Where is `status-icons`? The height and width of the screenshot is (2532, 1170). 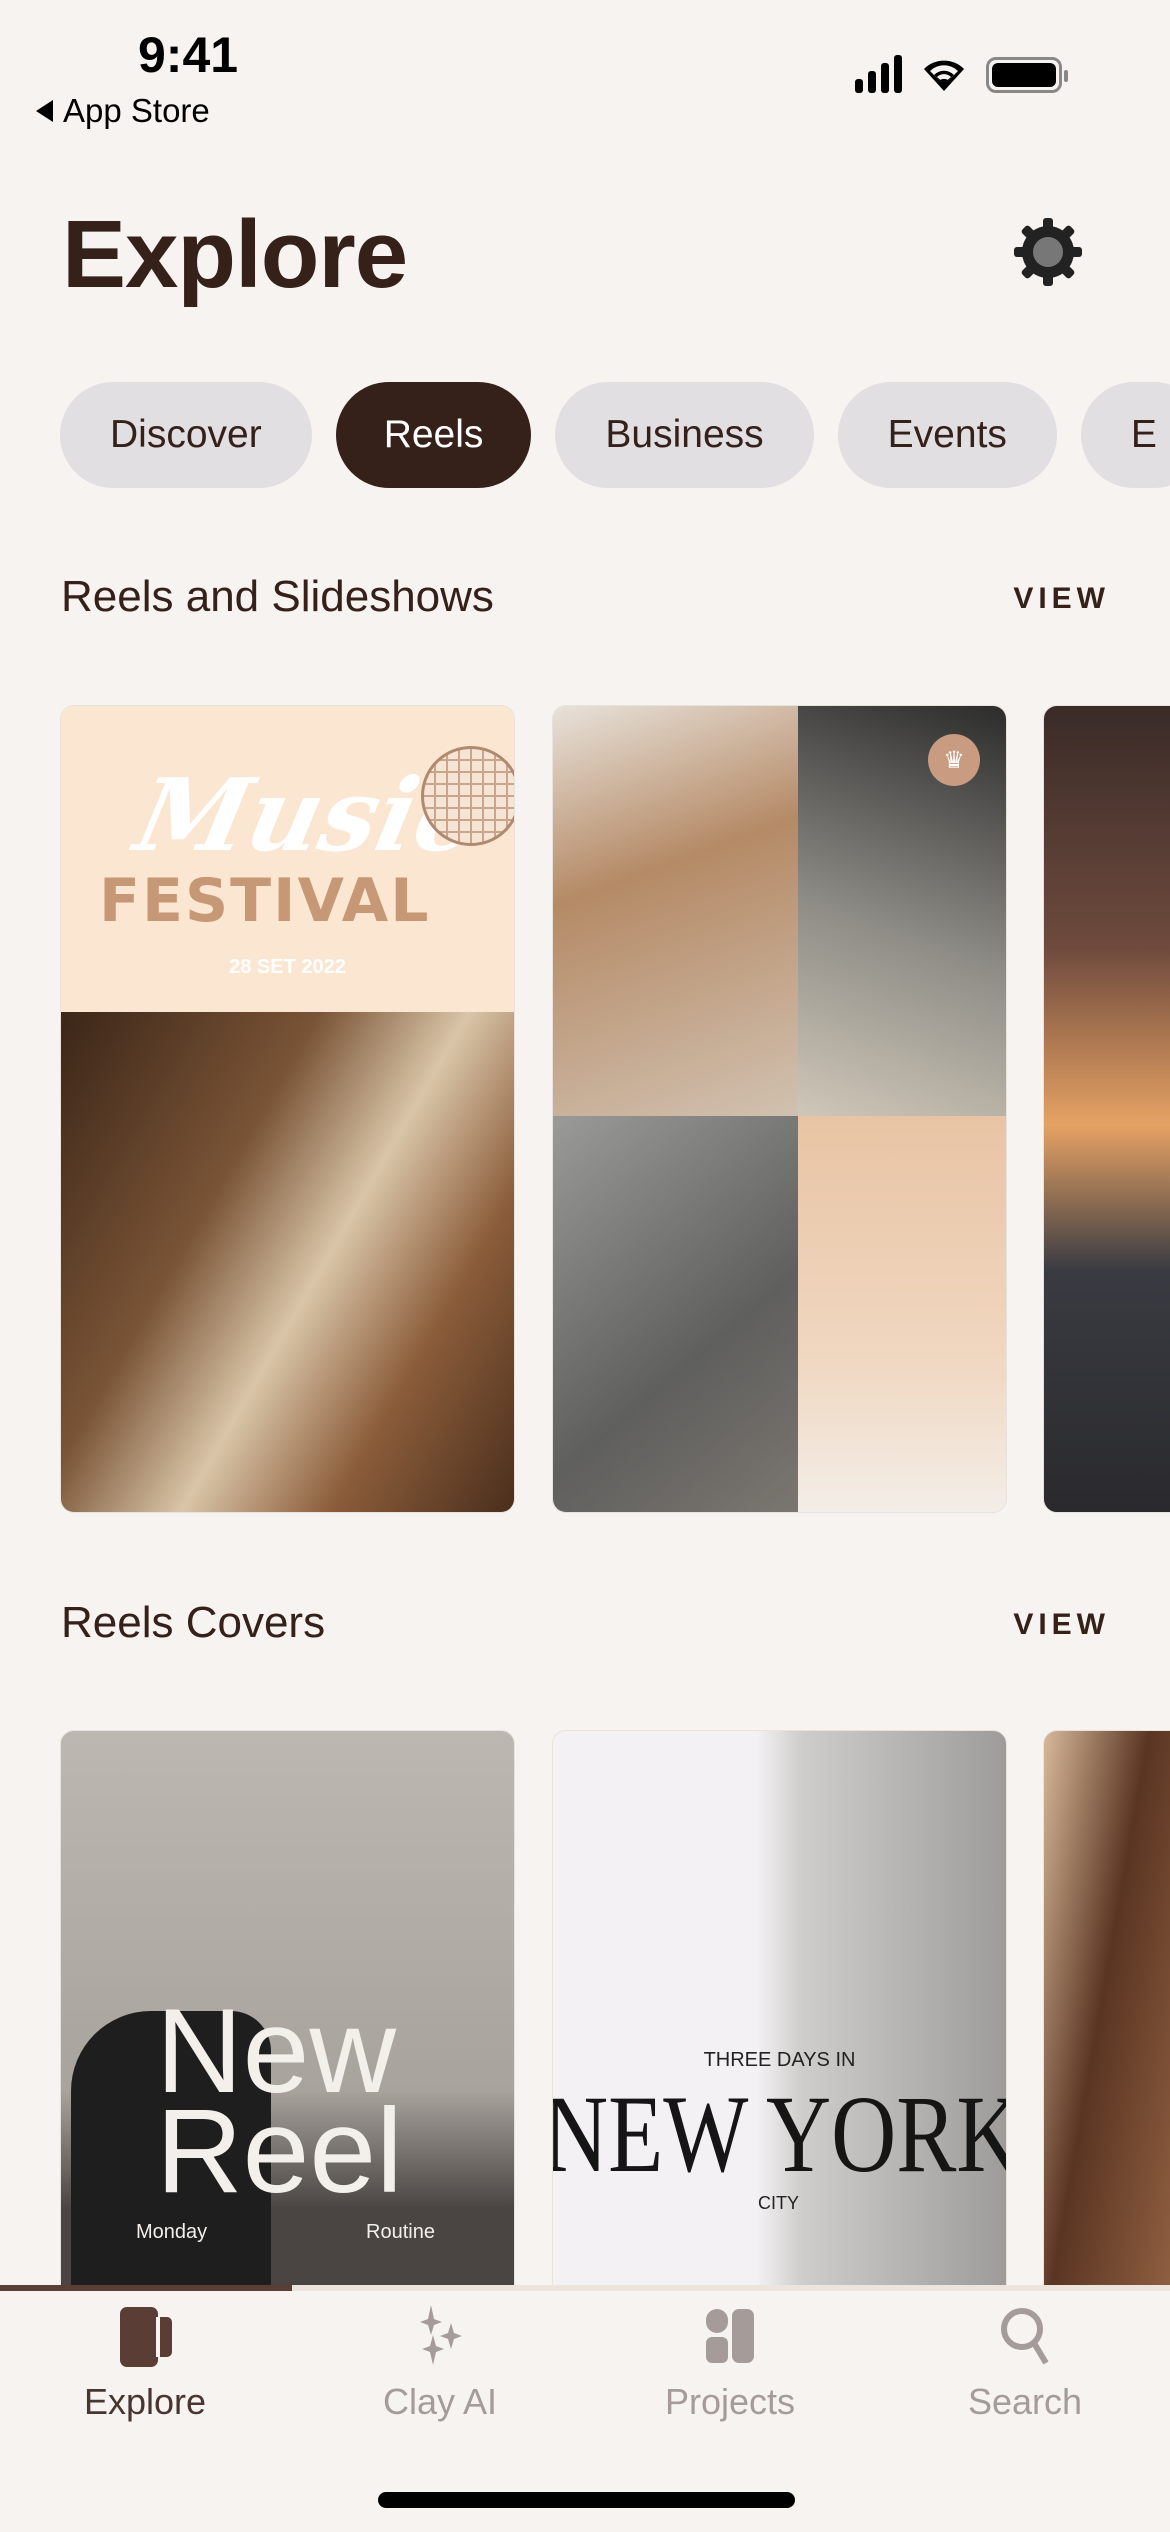 status-icons is located at coordinates (961, 74).